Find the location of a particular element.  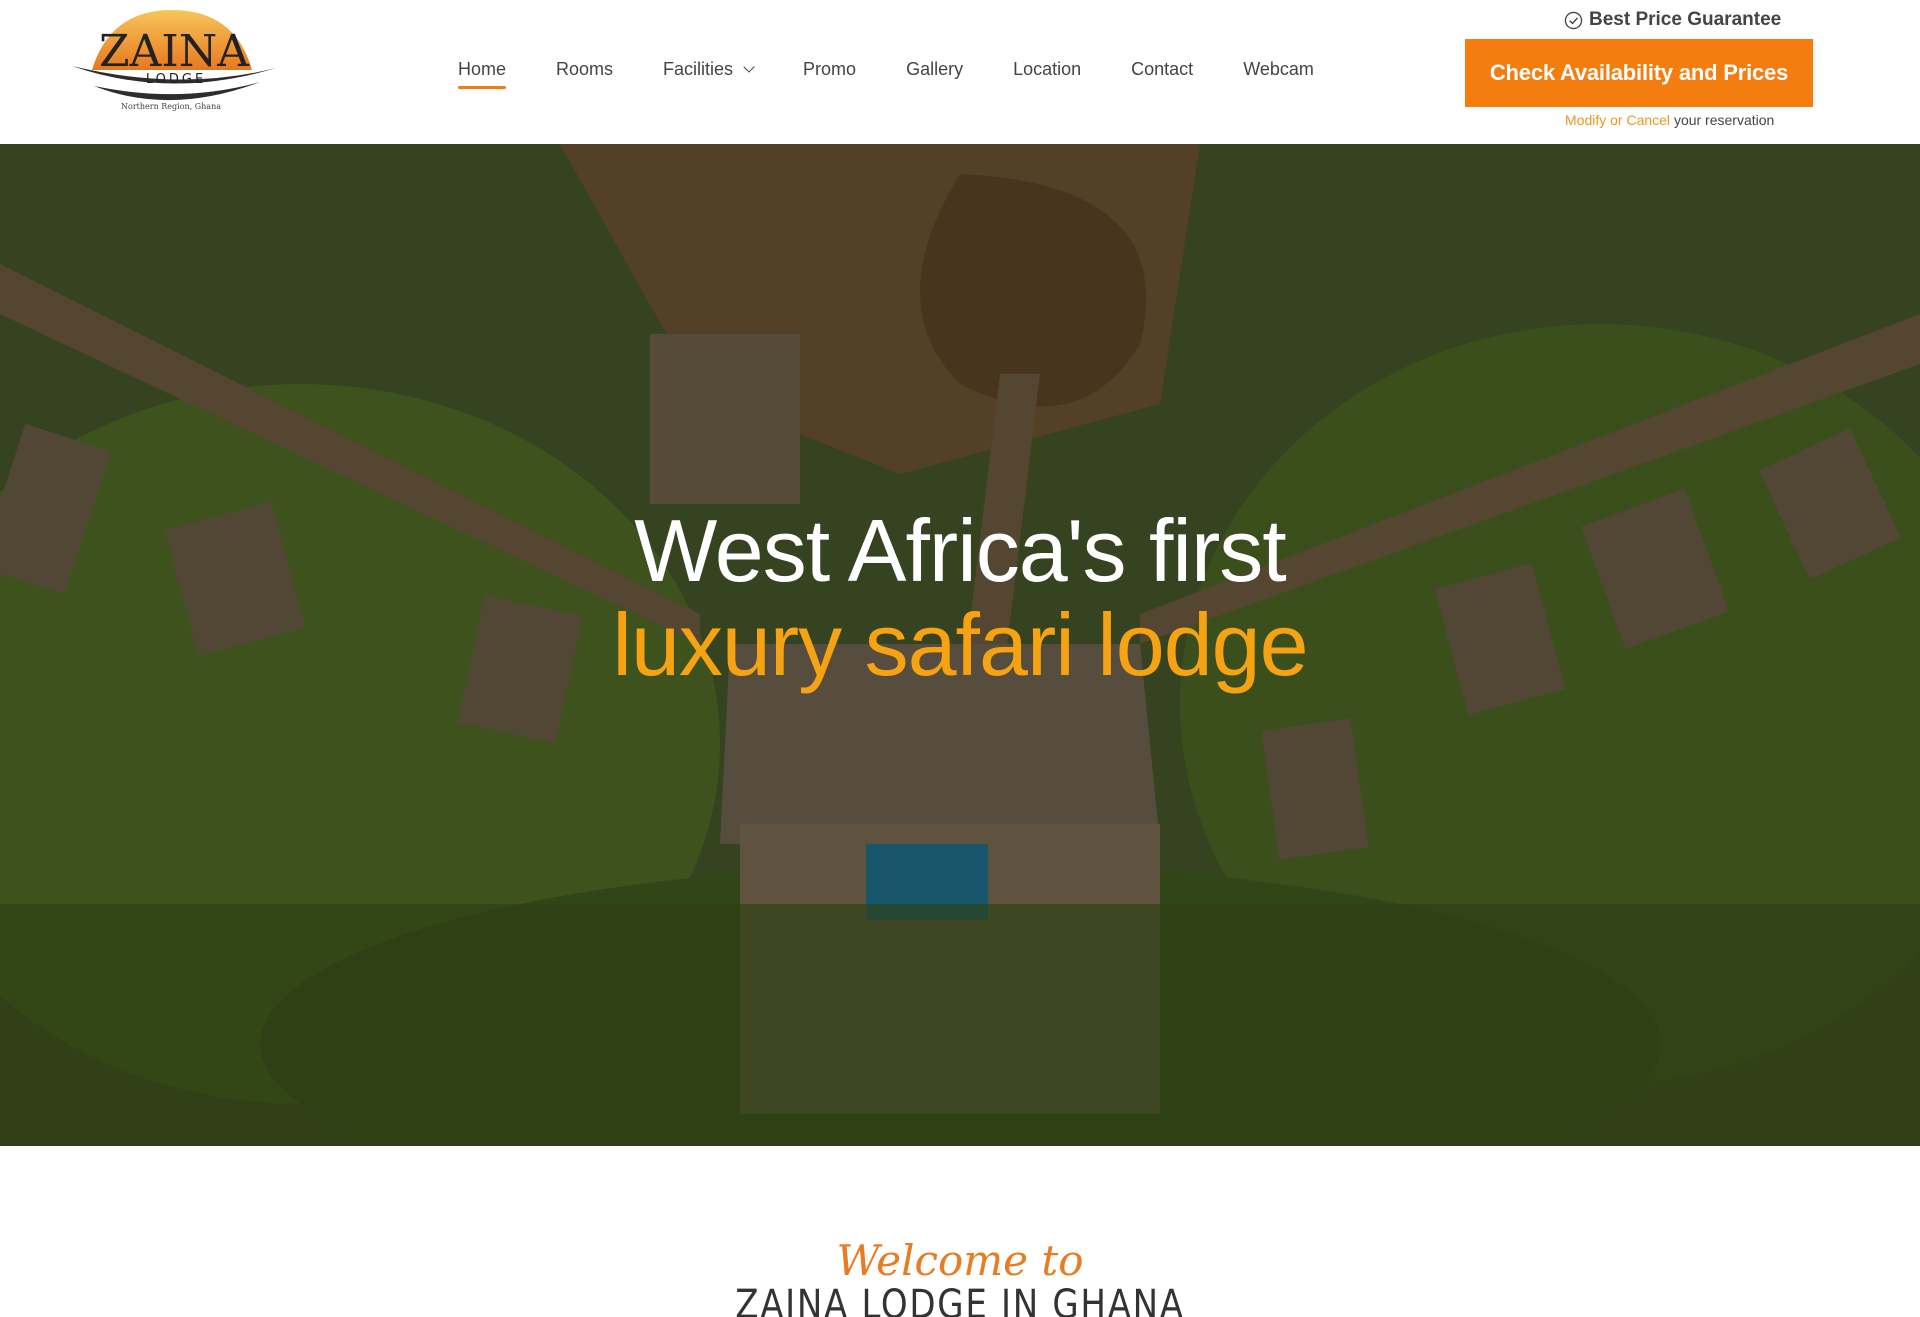

nav-webcam: Webcam is located at coordinates (1278, 69).